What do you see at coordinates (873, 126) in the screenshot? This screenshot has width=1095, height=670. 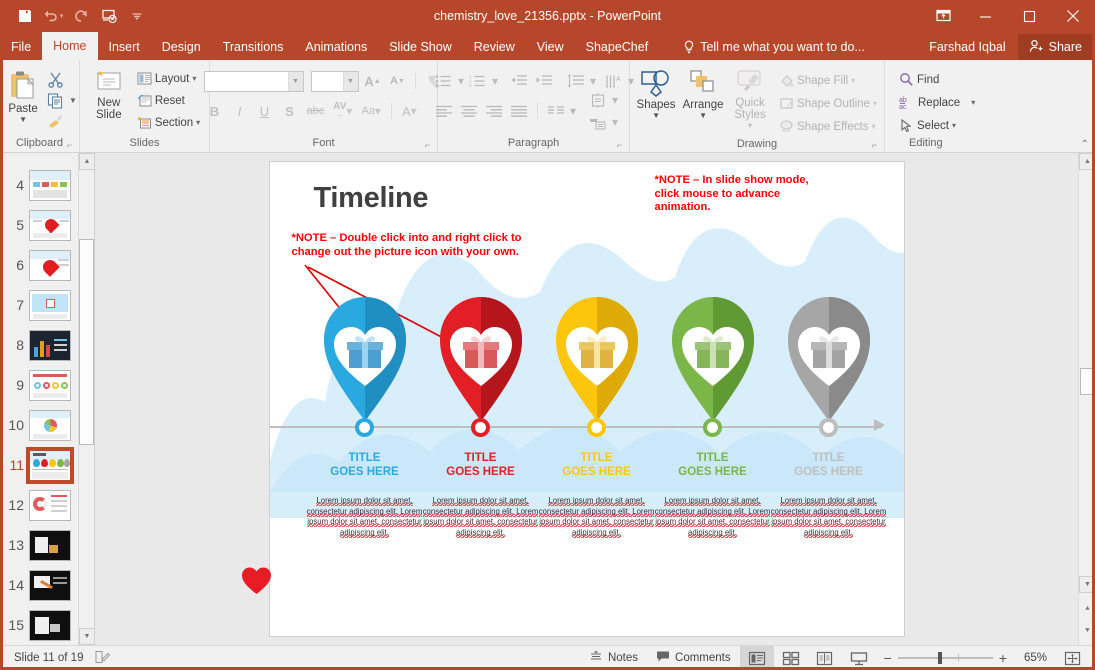 I see `shape-effects-caret: ▾` at bounding box center [873, 126].